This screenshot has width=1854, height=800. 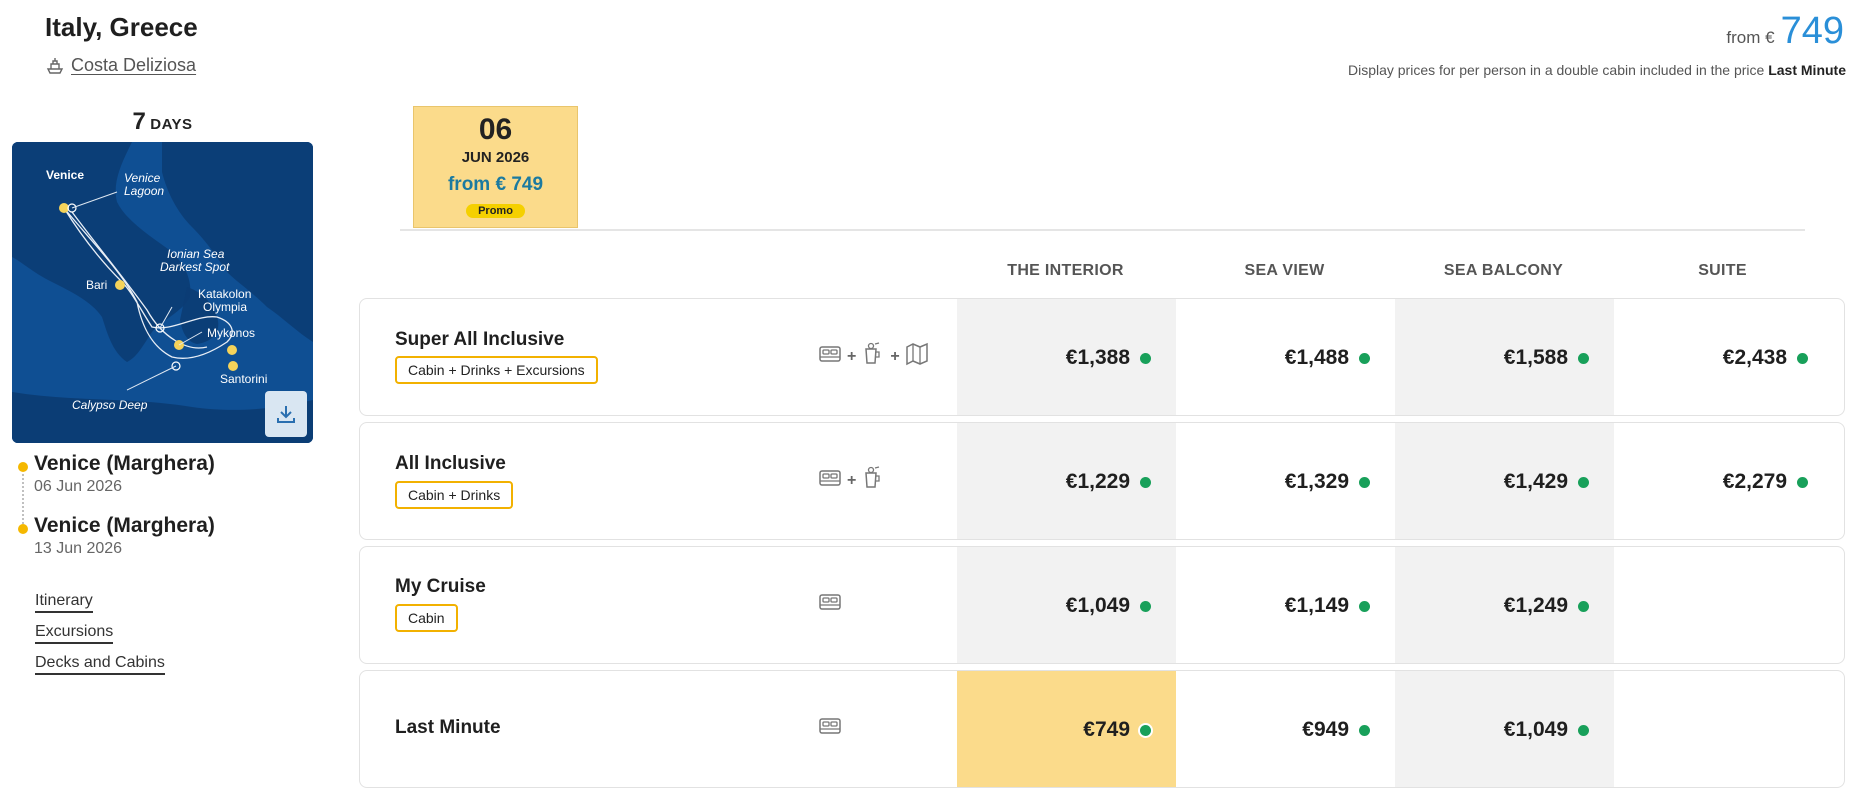 What do you see at coordinates (1316, 605) in the screenshot?
I see `price: €1,149` at bounding box center [1316, 605].